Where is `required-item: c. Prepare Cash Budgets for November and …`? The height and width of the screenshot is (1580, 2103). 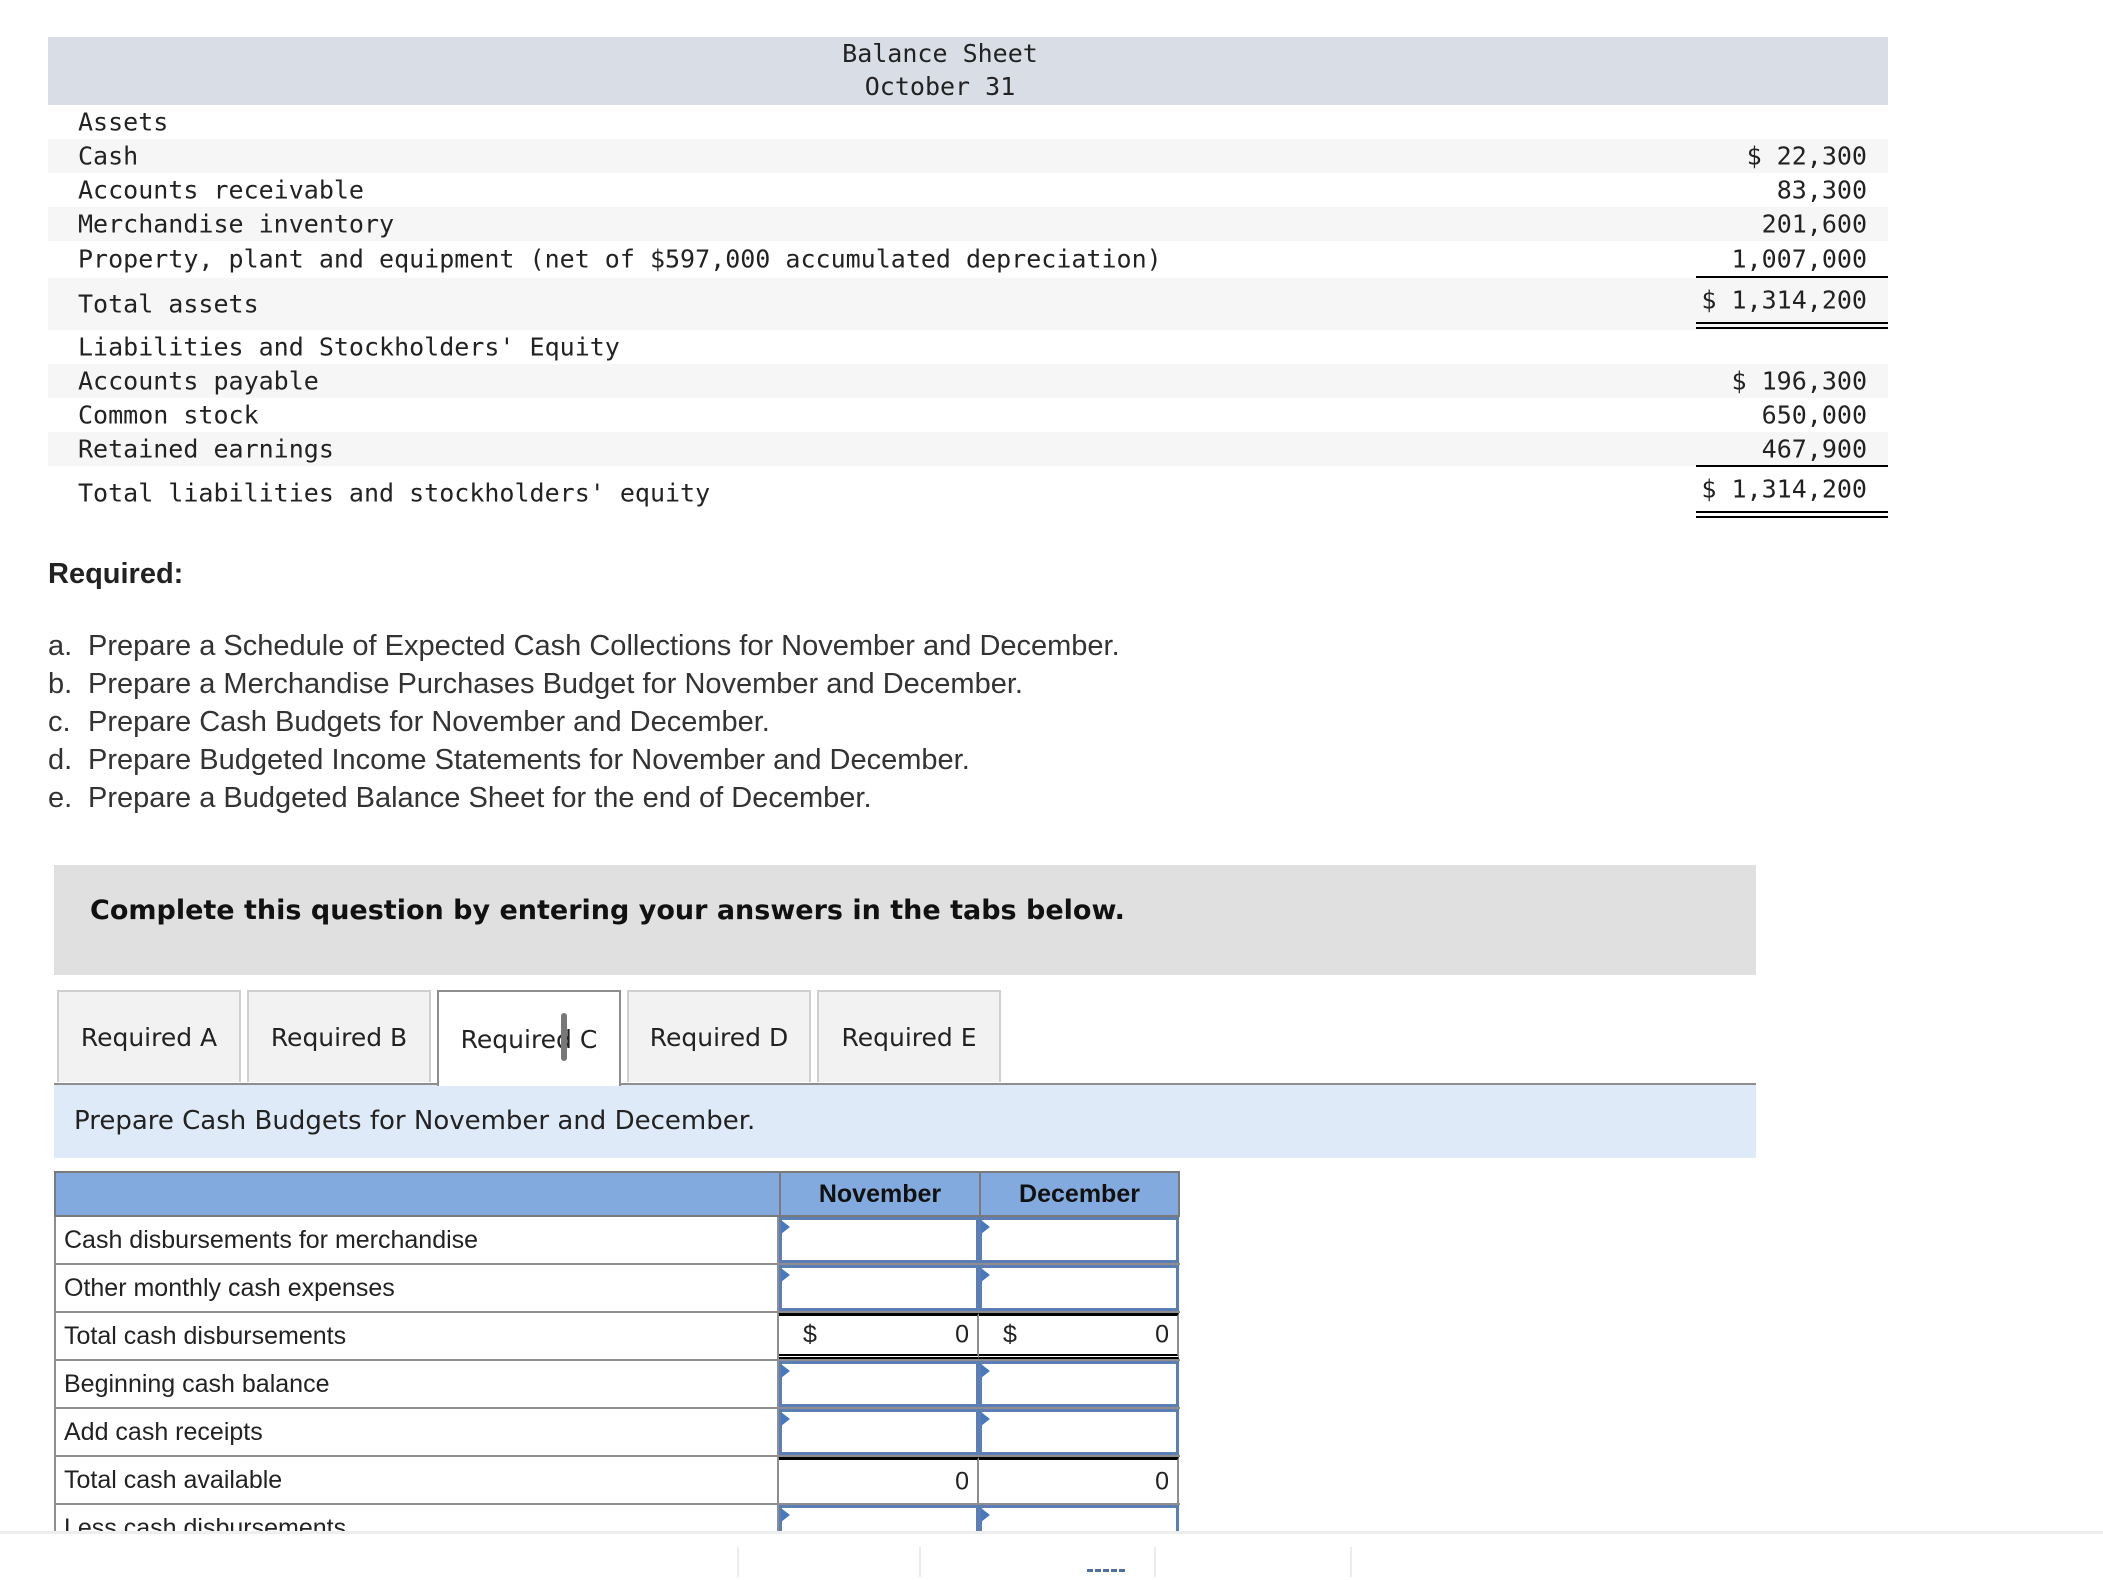
required-item: c. Prepare Cash Budgets for November and … is located at coordinates (409, 722).